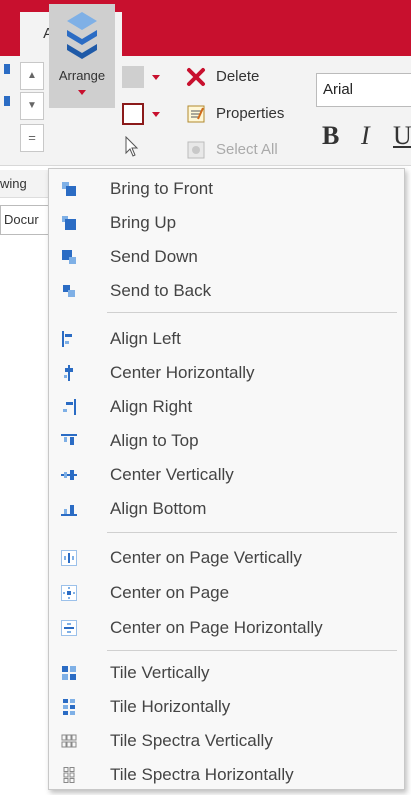 The width and height of the screenshot is (411, 795). I want to click on menu-item-bring-up: Bring Up, so click(226, 223).